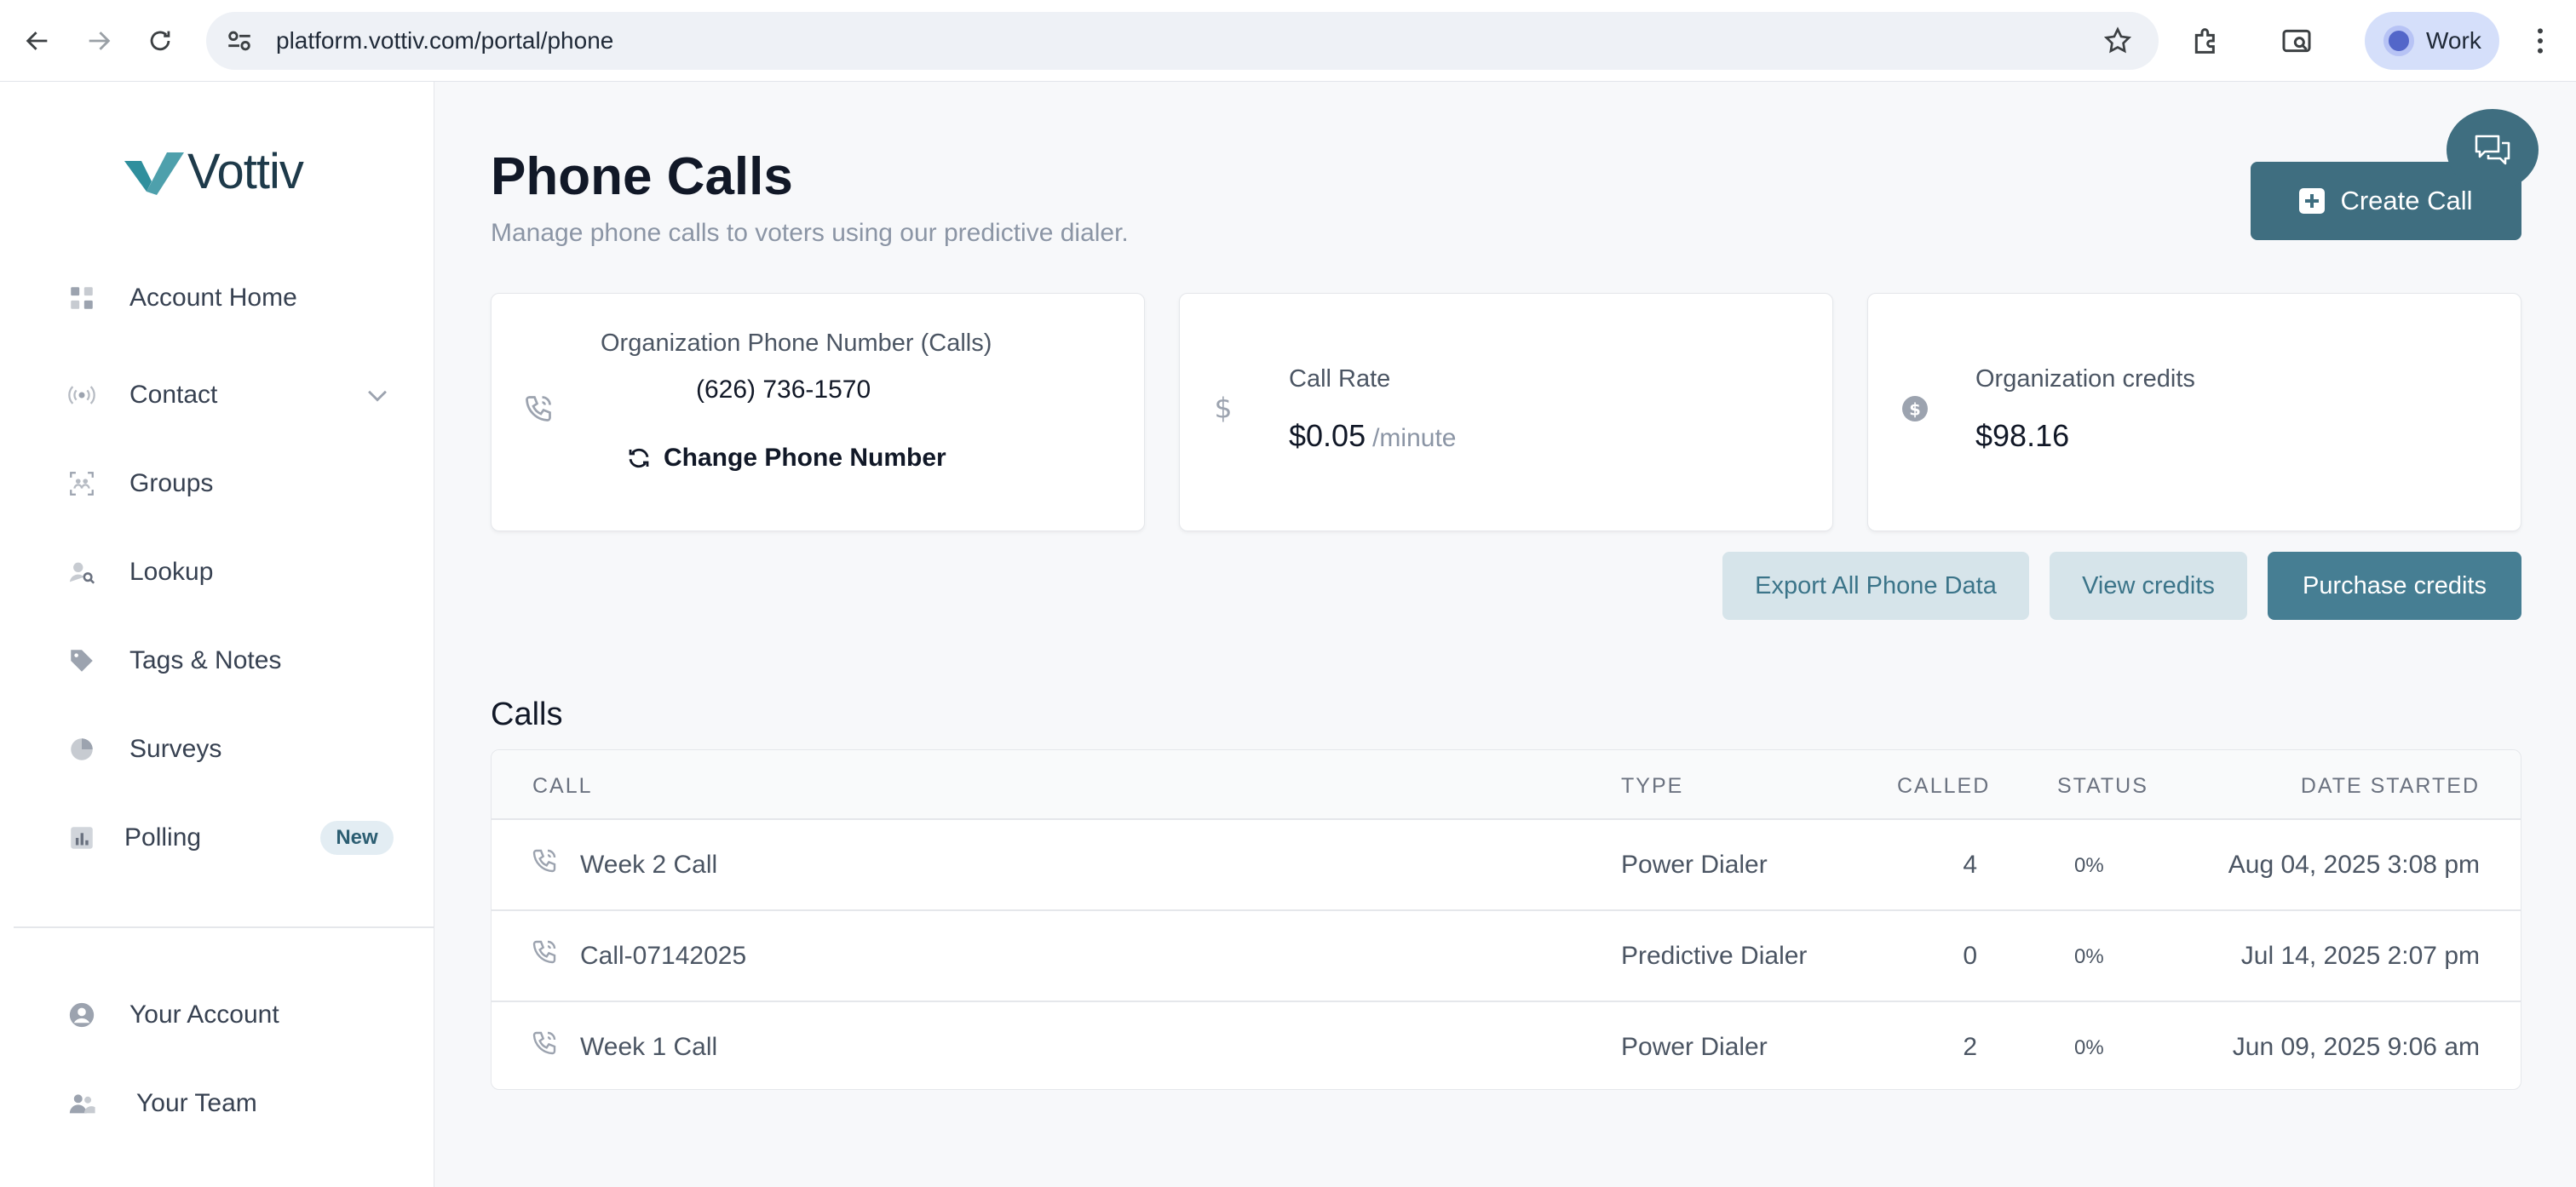 Image resolution: width=2576 pixels, height=1187 pixels. Describe the element at coordinates (2085, 379) in the screenshot. I see `credits-label: Organization credits` at that location.